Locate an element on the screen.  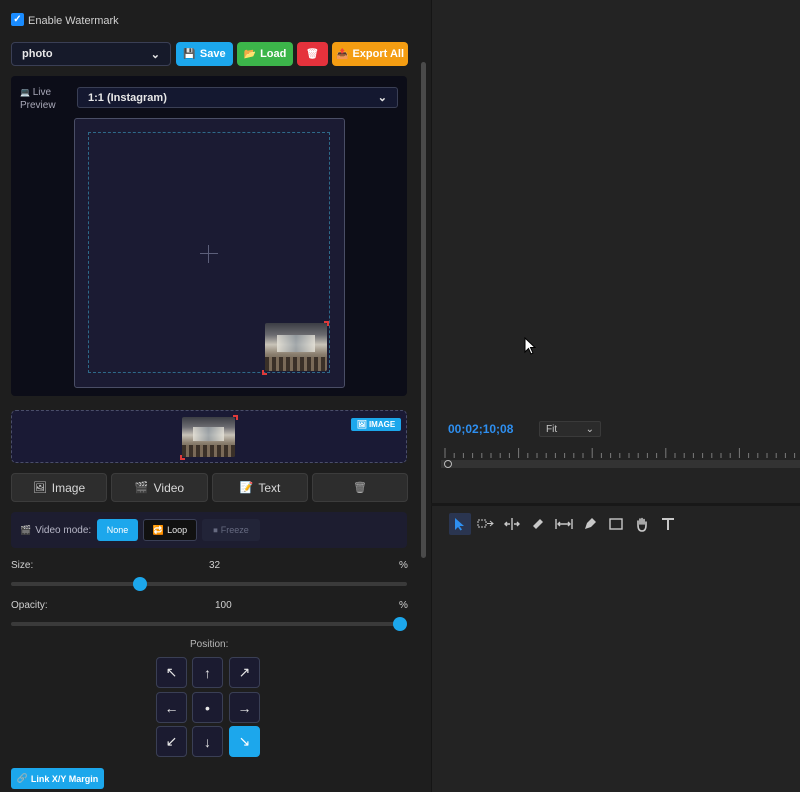
opacity-label: Opacity: is located at coordinates (29, 605).